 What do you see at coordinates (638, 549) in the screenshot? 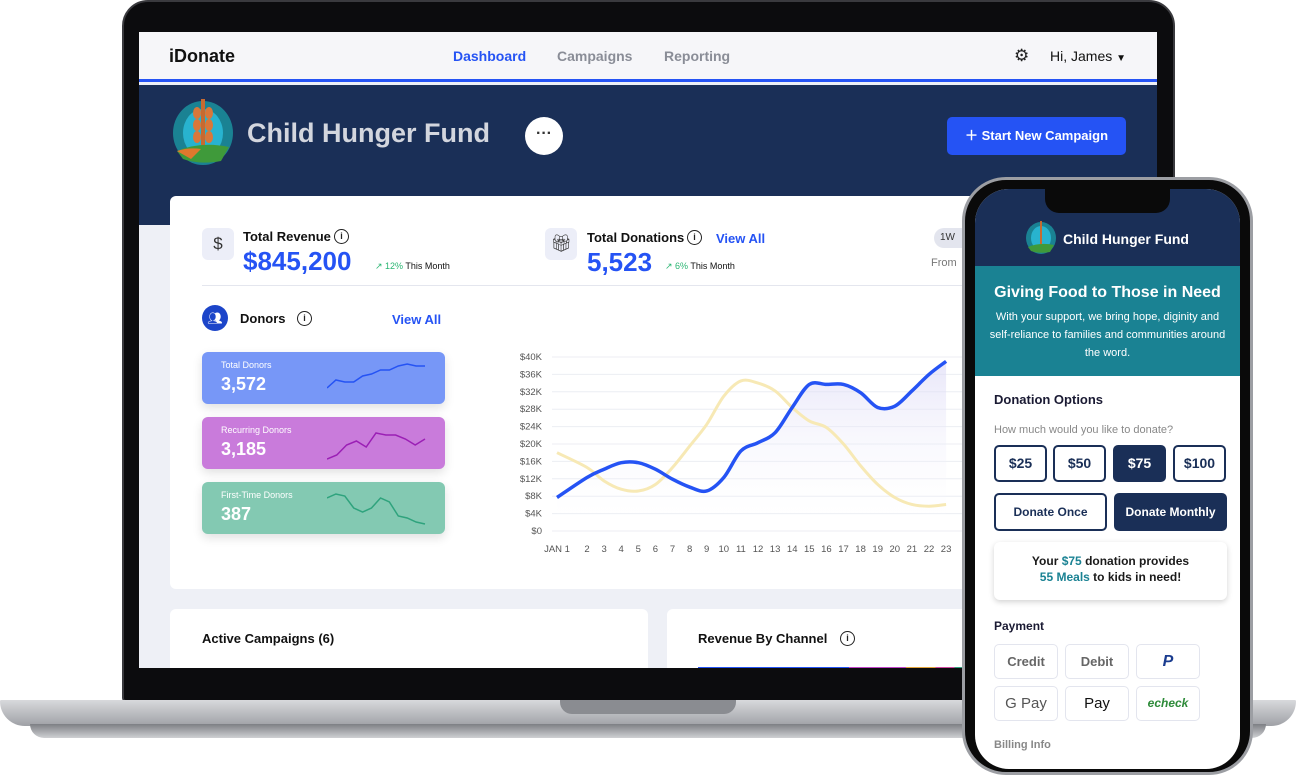
I see `x-tick-label: 5` at bounding box center [638, 549].